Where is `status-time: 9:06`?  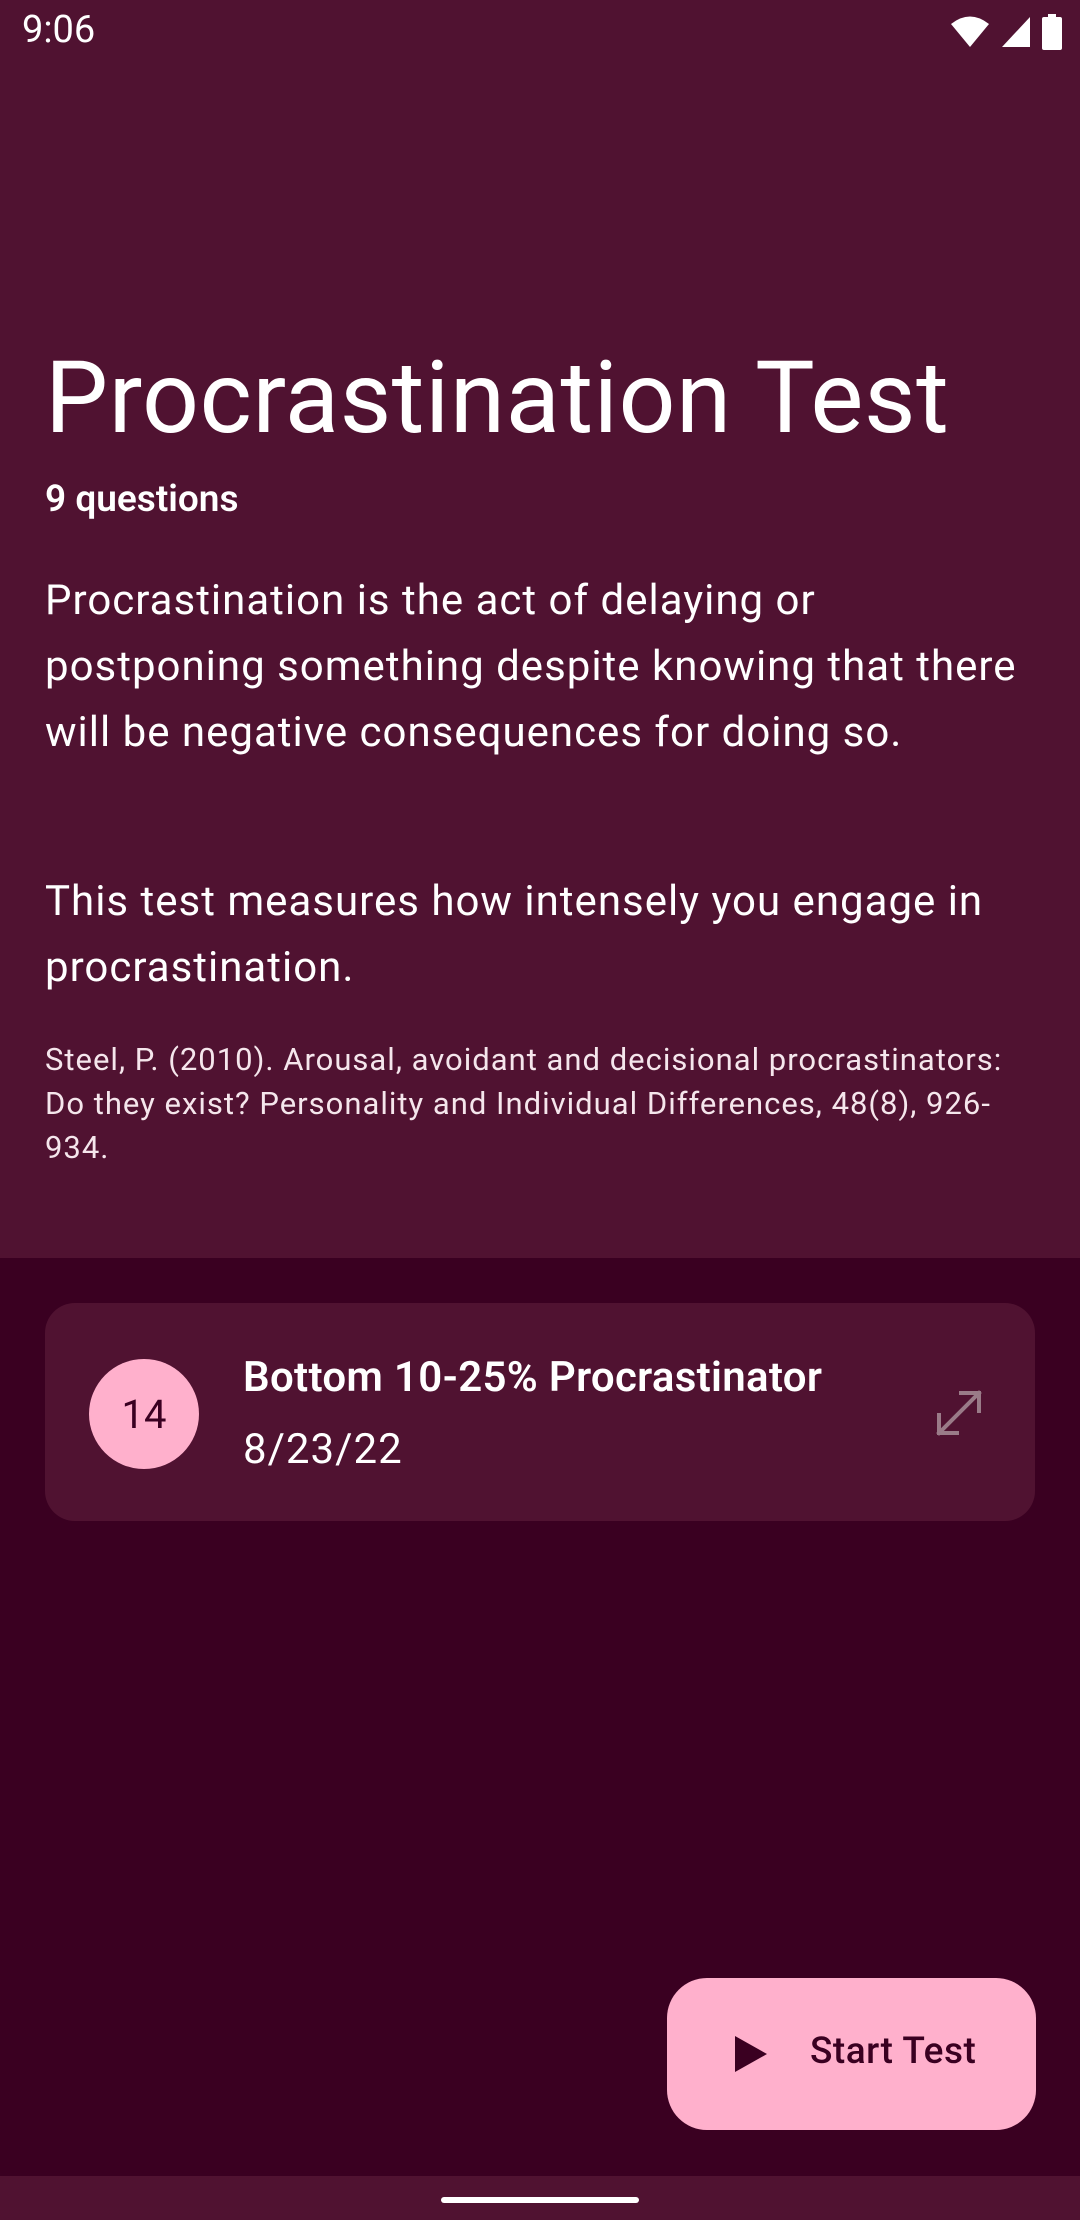 status-time: 9:06 is located at coordinates (59, 30).